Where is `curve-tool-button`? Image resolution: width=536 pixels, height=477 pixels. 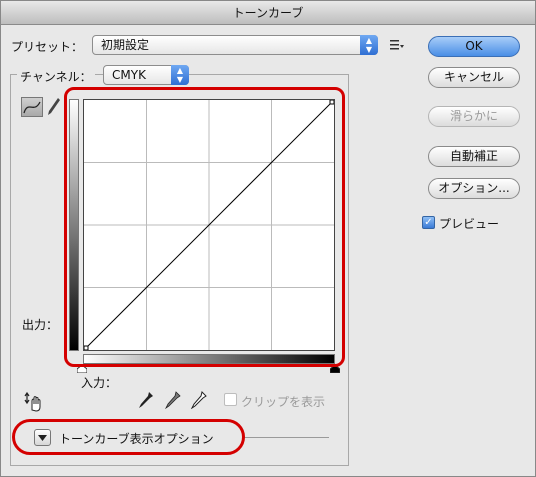 curve-tool-button is located at coordinates (32, 107).